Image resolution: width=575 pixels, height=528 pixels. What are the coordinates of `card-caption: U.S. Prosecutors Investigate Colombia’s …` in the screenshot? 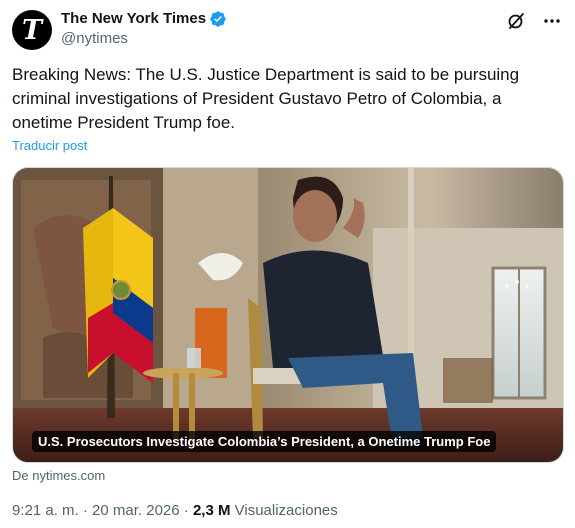 It's located at (264, 441).